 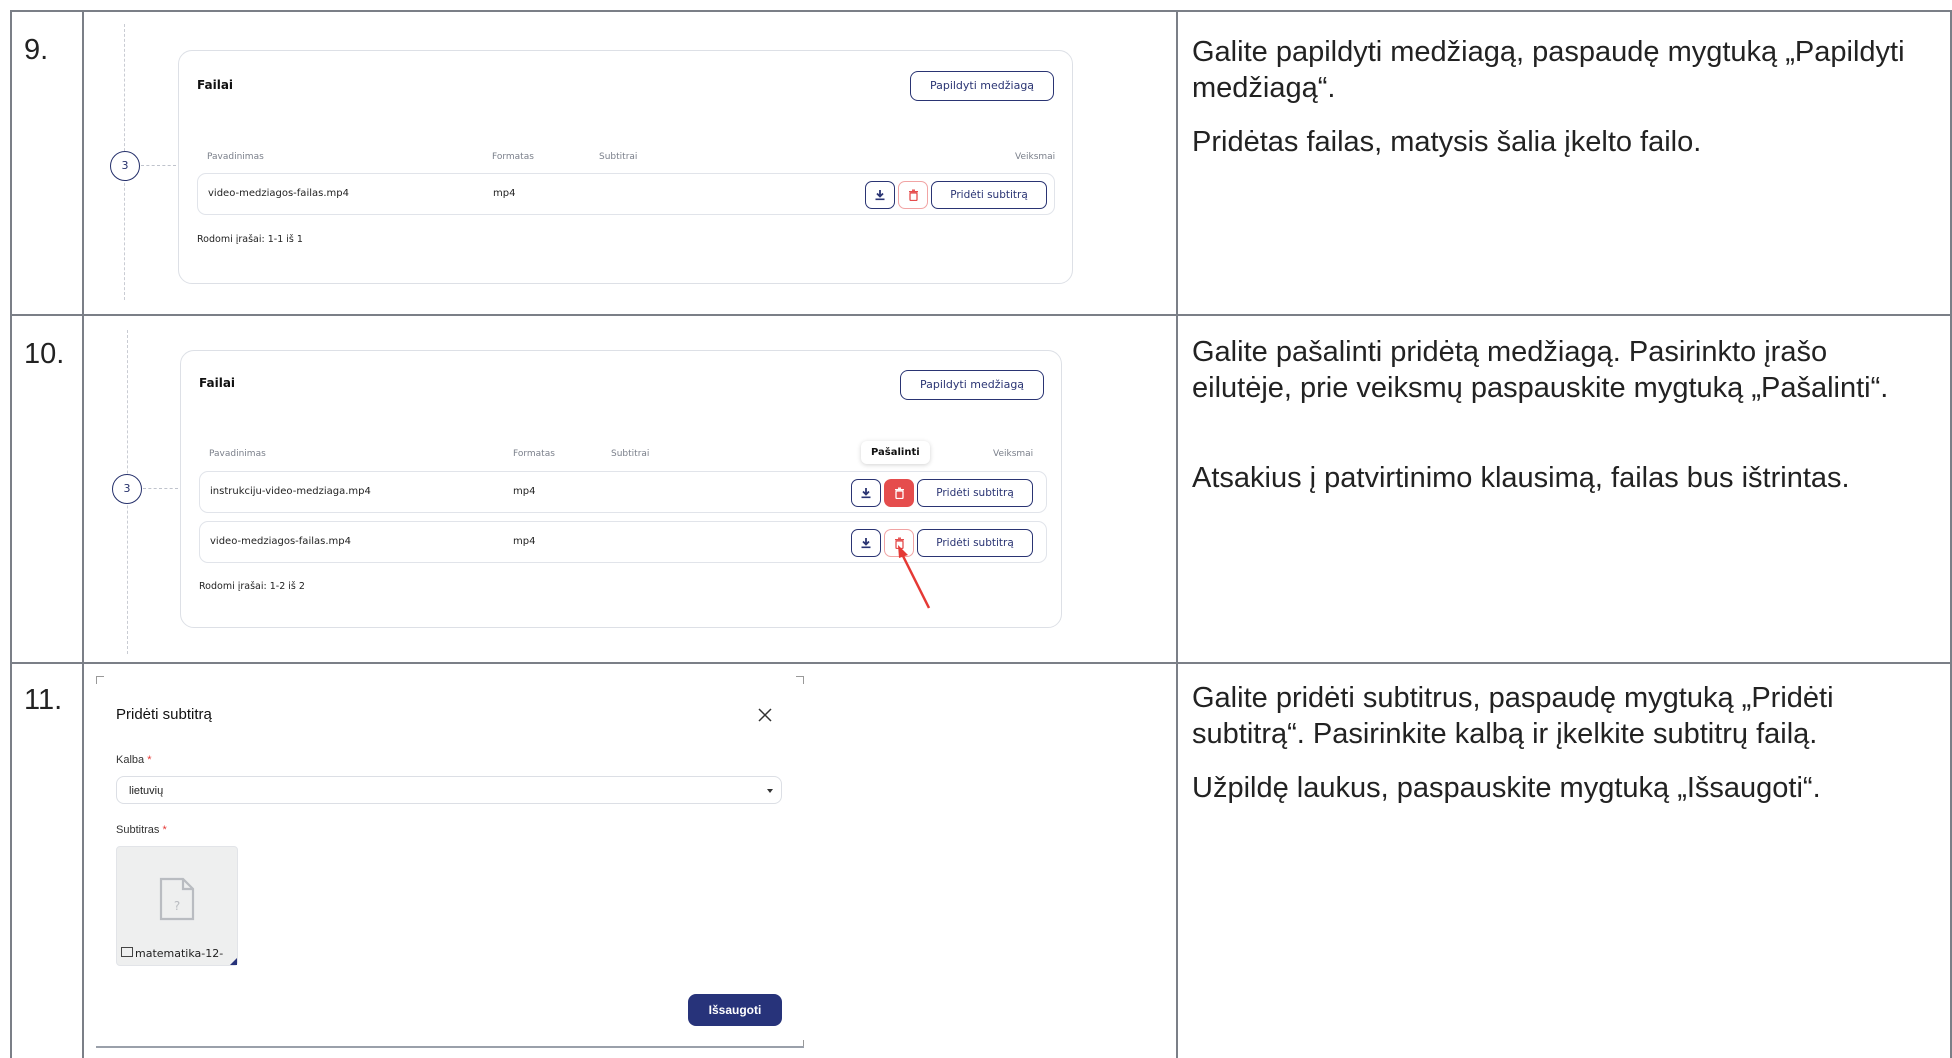 I want to click on table-border-top, so click(x=981, y=11).